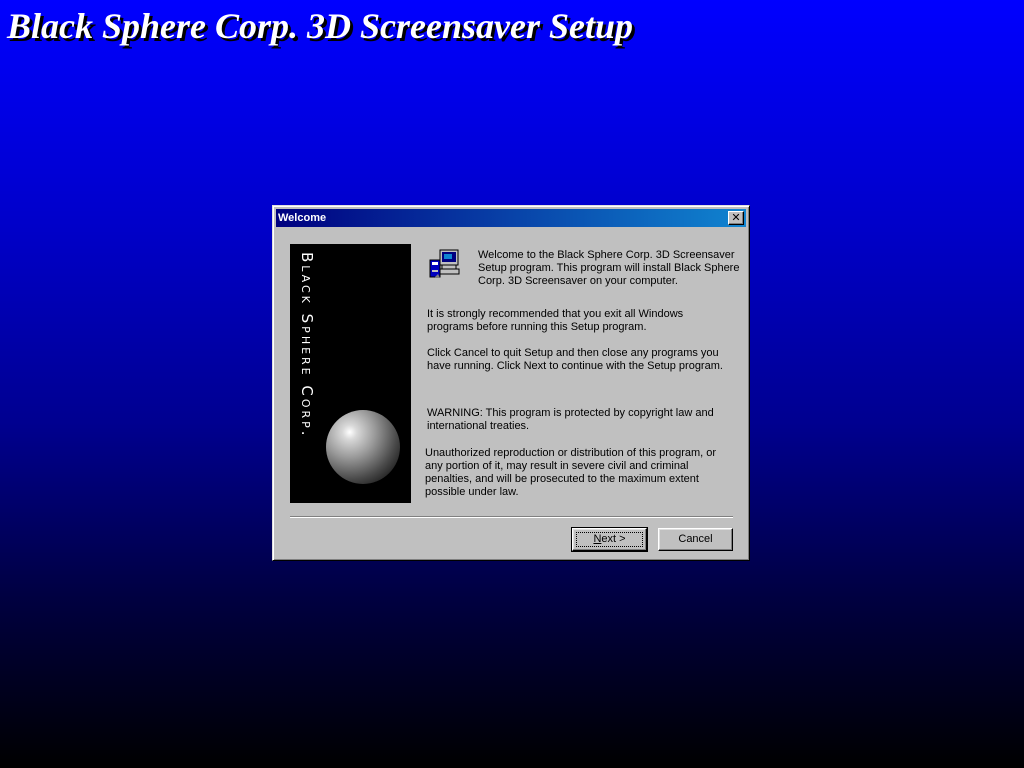  I want to click on close-button: ✕, so click(736, 218).